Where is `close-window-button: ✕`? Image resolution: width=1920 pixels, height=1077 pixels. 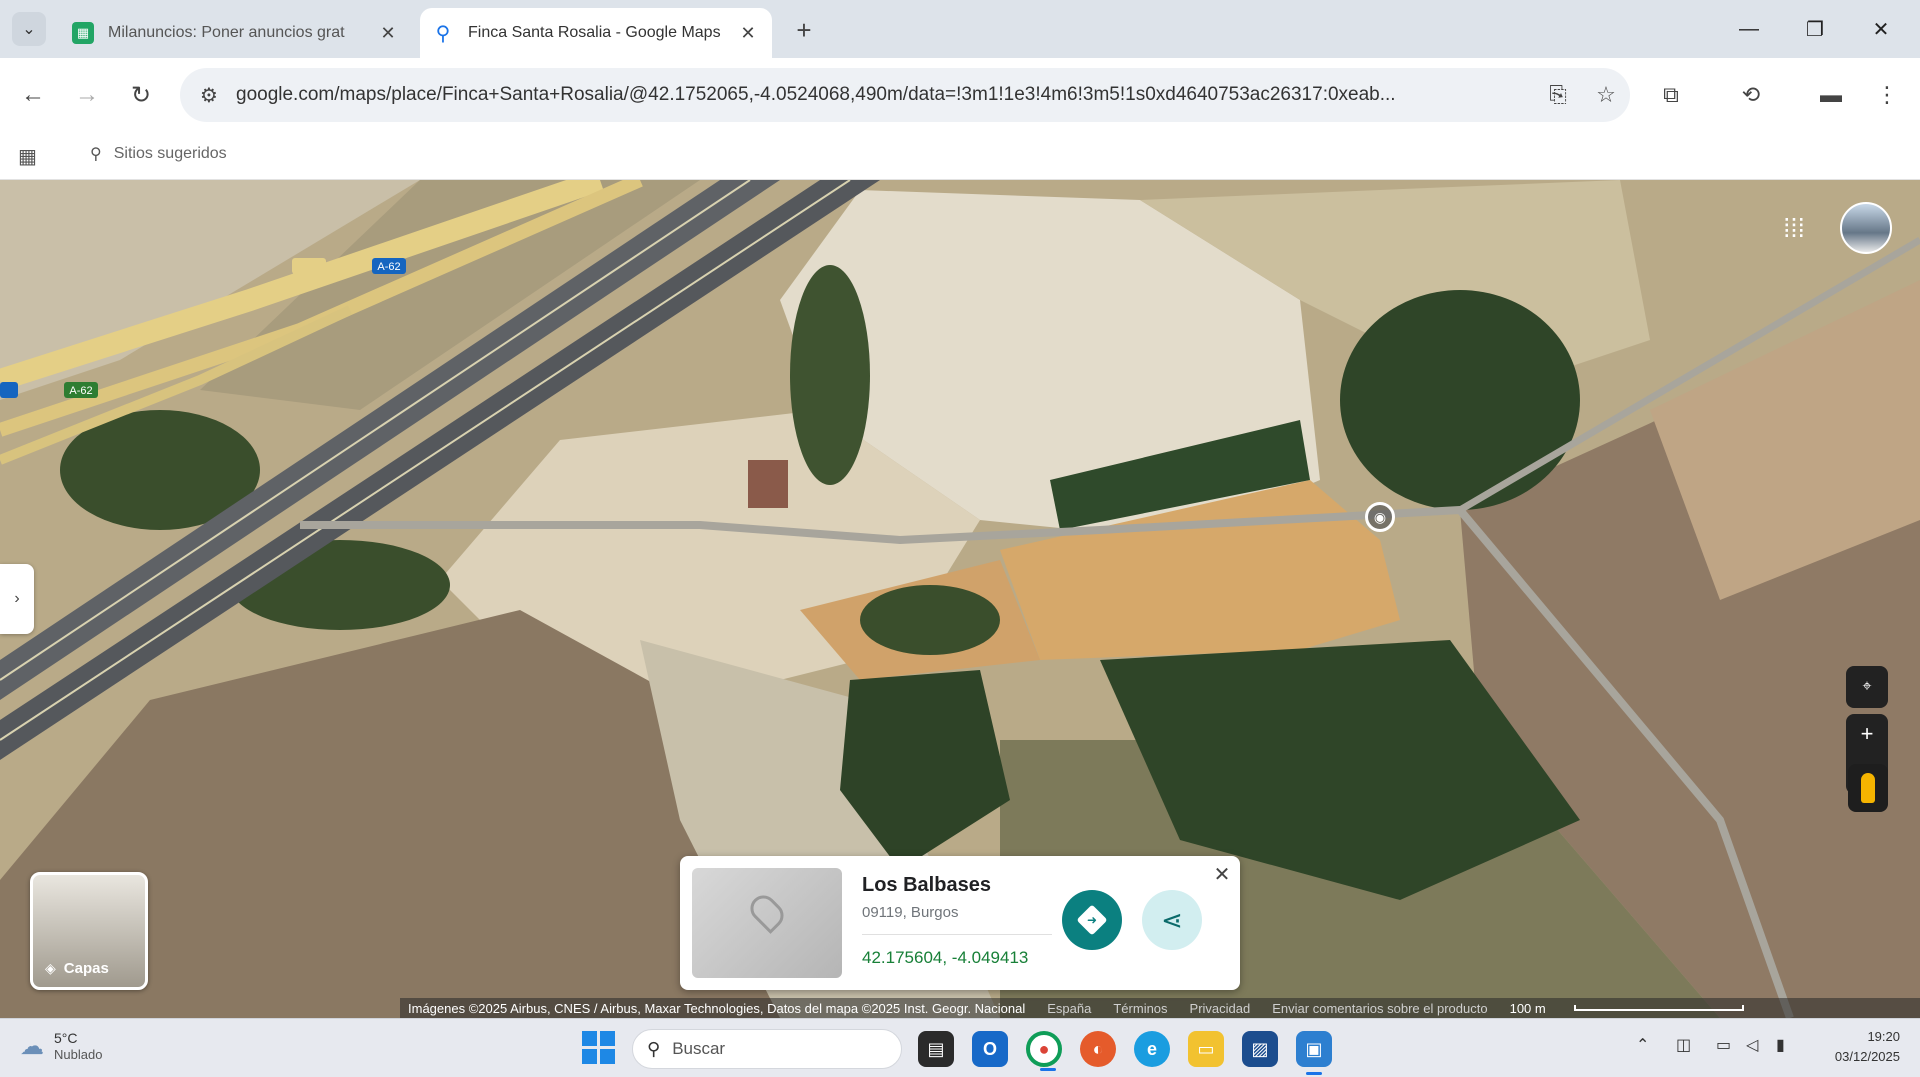 close-window-button: ✕ is located at coordinates (1881, 29).